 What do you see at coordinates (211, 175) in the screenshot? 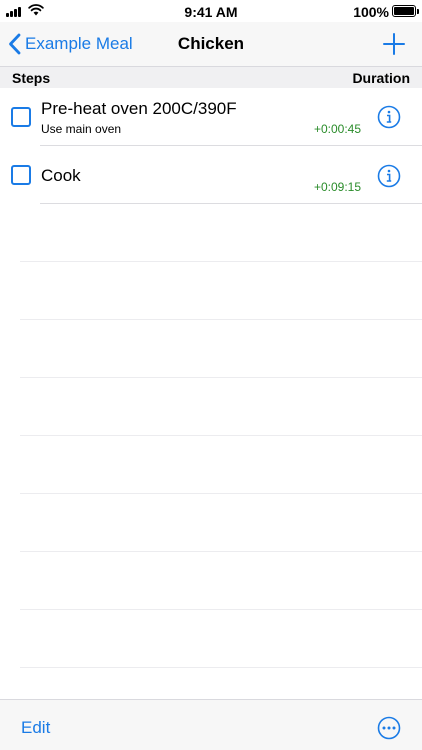
I see `table-row: Cook +0:09:15` at bounding box center [211, 175].